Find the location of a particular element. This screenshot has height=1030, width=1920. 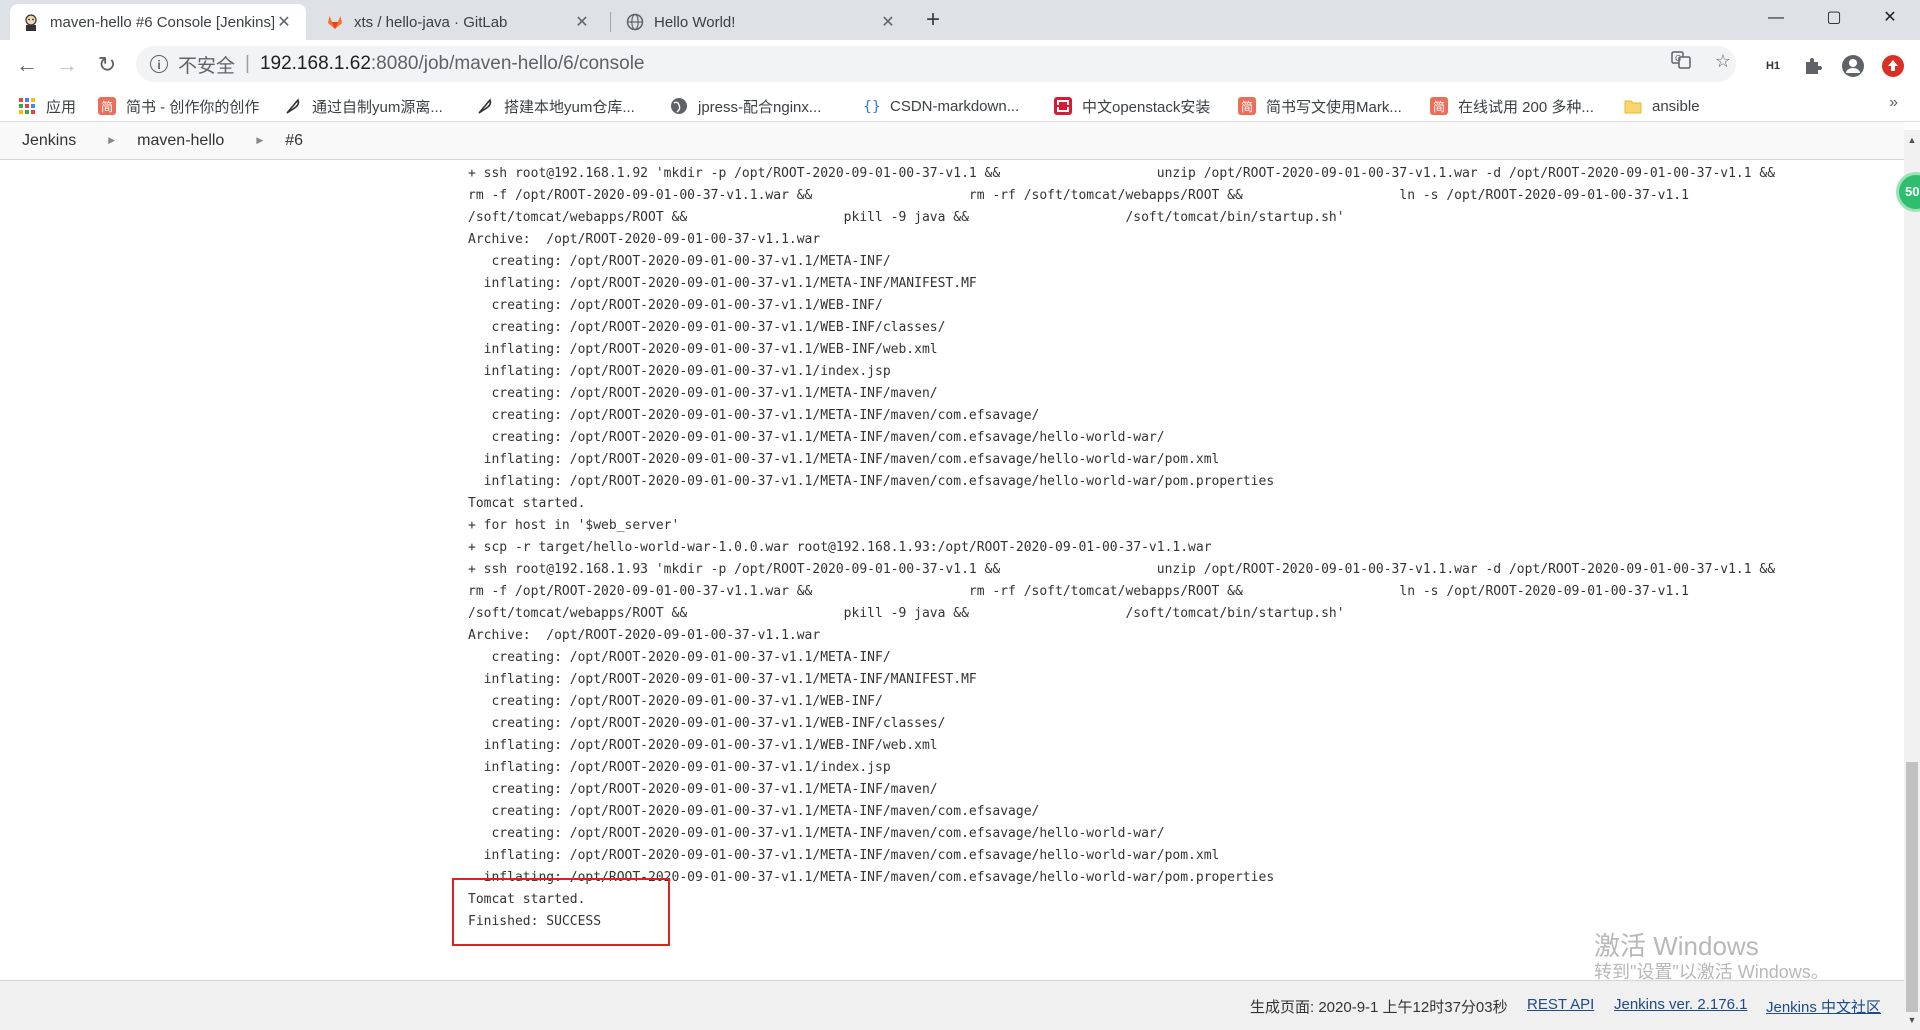

scroll-up-arrow-icon: ▲ is located at coordinates (1912, 140).